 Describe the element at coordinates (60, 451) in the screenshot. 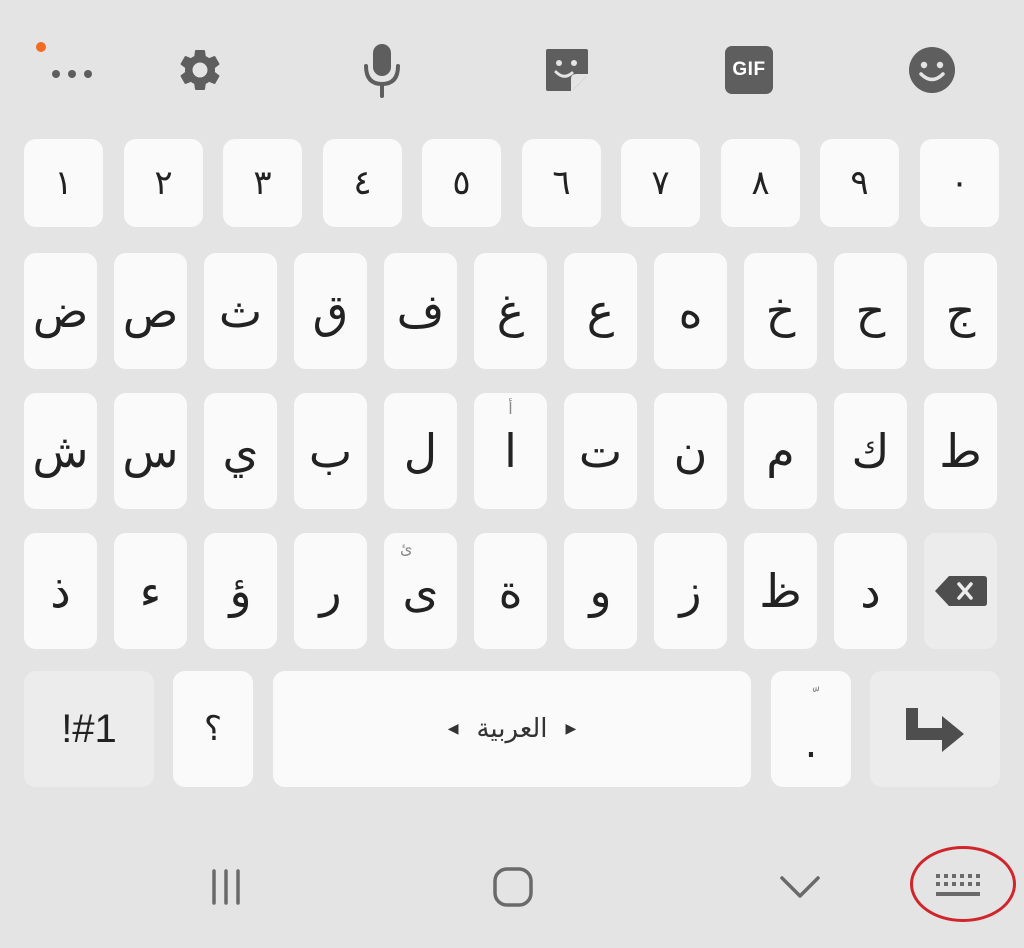

I see `key-letter-shin: ش` at that location.